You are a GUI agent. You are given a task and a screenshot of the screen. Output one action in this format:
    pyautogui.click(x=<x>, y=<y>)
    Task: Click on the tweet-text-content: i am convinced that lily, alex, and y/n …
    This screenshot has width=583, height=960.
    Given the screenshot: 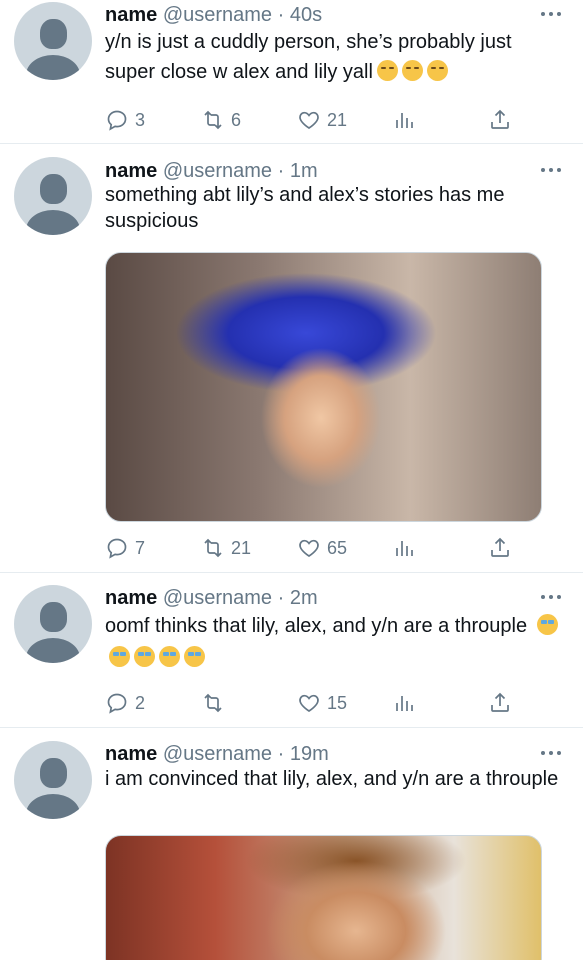 What is the action you would take?
    pyautogui.click(x=332, y=779)
    